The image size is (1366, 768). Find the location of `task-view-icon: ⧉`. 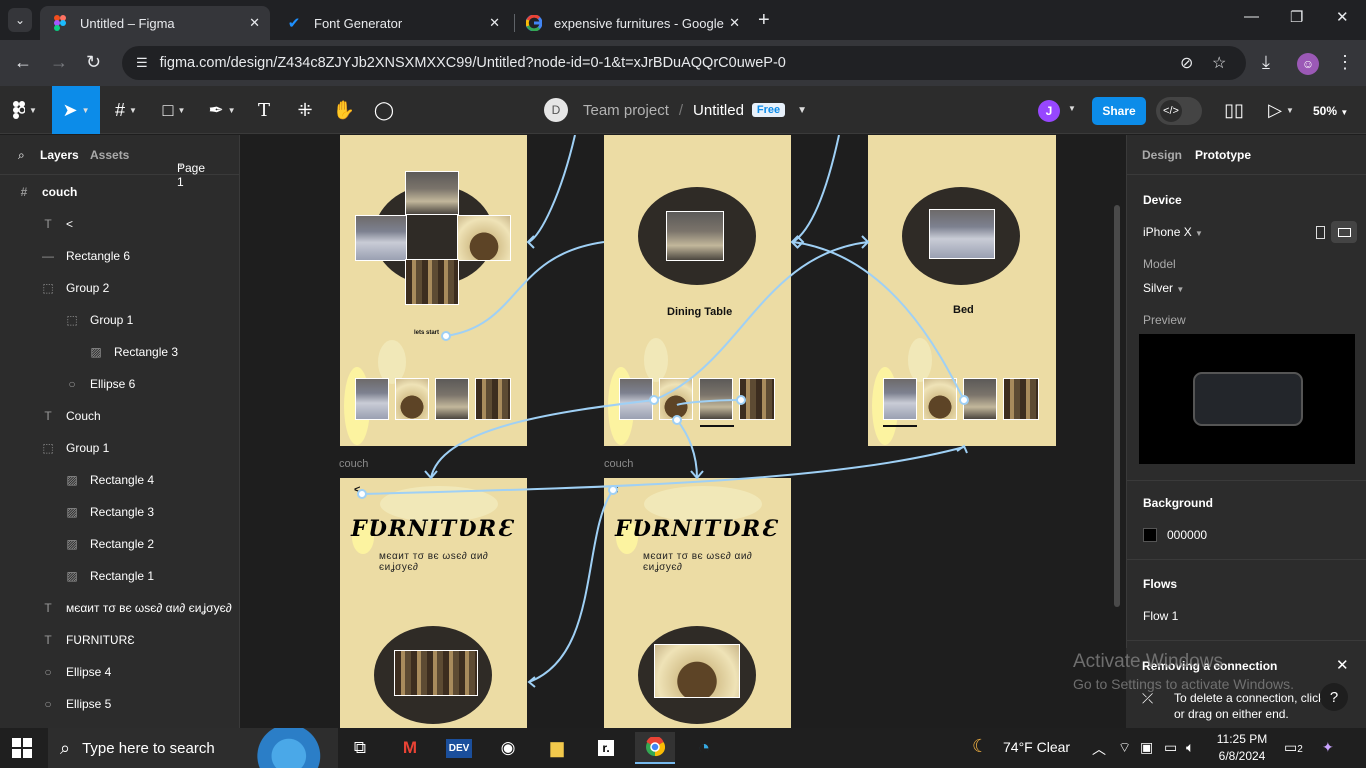

task-view-icon: ⧉ is located at coordinates (360, 748).